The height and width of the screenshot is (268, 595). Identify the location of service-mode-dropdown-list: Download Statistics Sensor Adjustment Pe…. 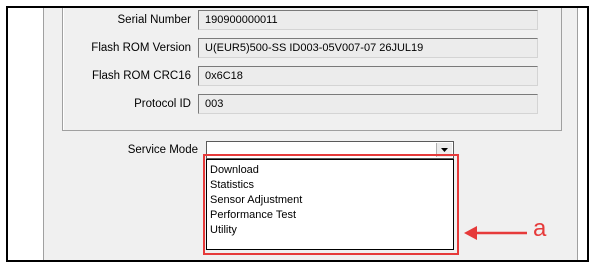
(330, 204).